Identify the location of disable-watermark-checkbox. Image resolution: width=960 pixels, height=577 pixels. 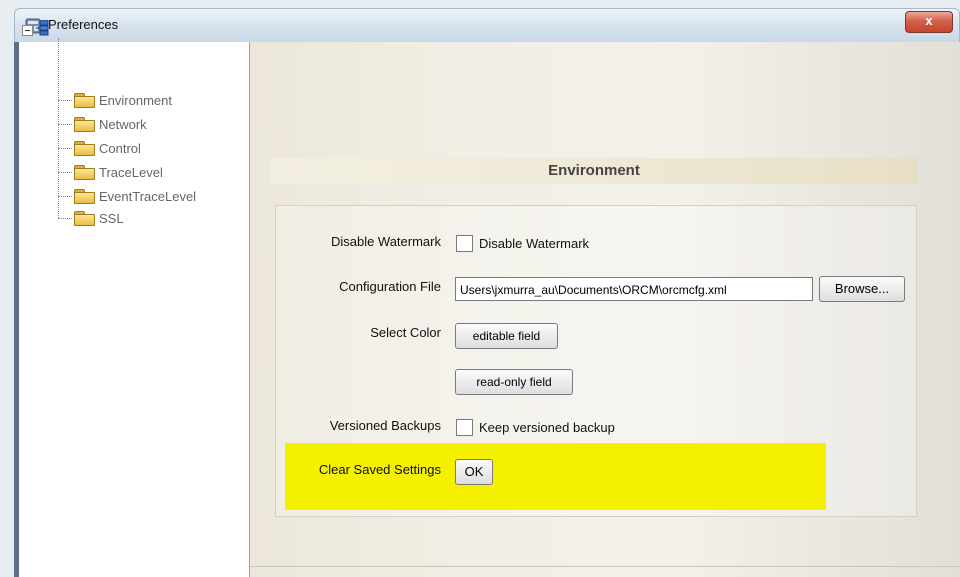
(464, 243).